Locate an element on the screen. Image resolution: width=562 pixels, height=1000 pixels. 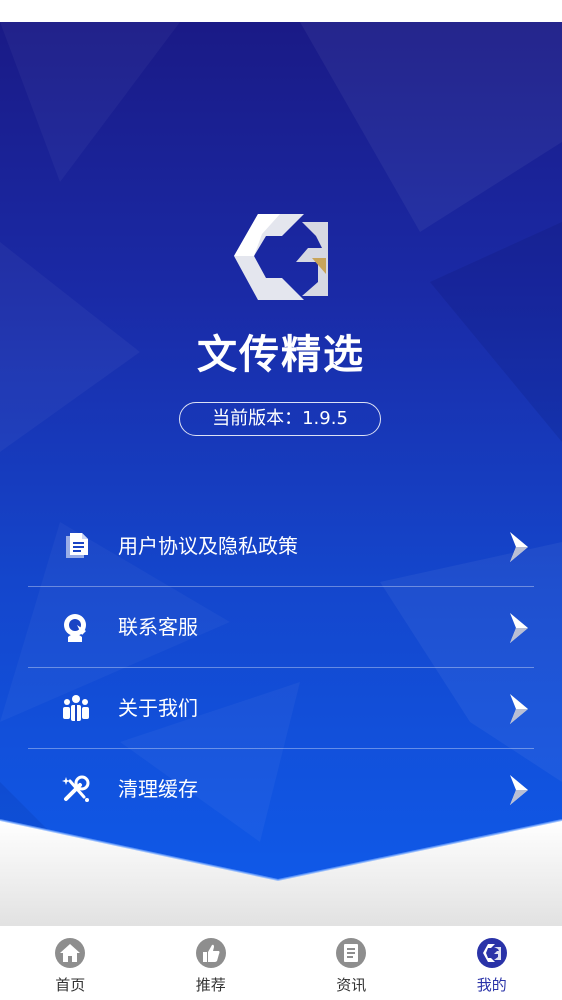
menu-label: 联系客服 is located at coordinates (158, 627).